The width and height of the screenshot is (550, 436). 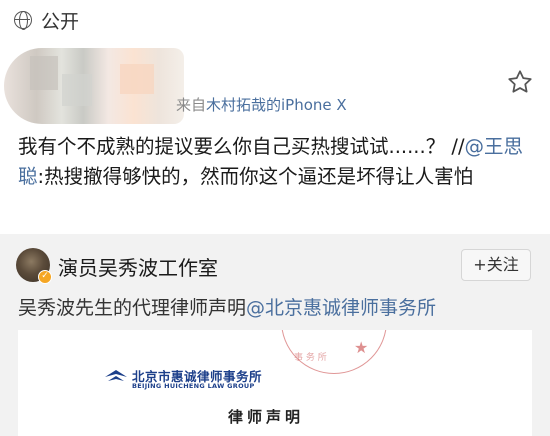 I want to click on mention-prefix: @, so click(x=474, y=146).